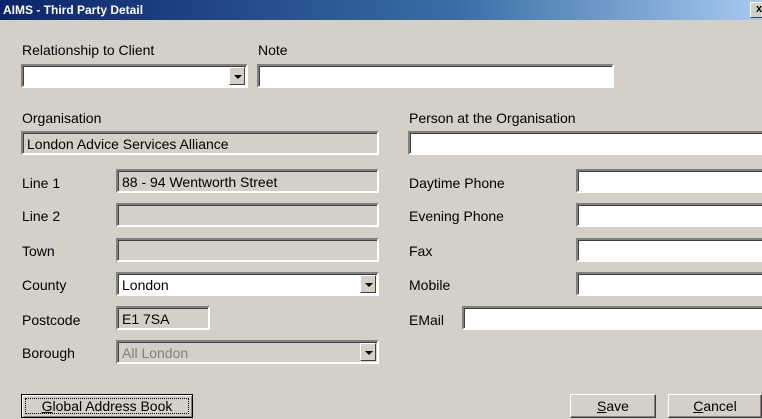 The height and width of the screenshot is (419, 762). What do you see at coordinates (41, 216) in the screenshot?
I see `line2-label: Line 2` at bounding box center [41, 216].